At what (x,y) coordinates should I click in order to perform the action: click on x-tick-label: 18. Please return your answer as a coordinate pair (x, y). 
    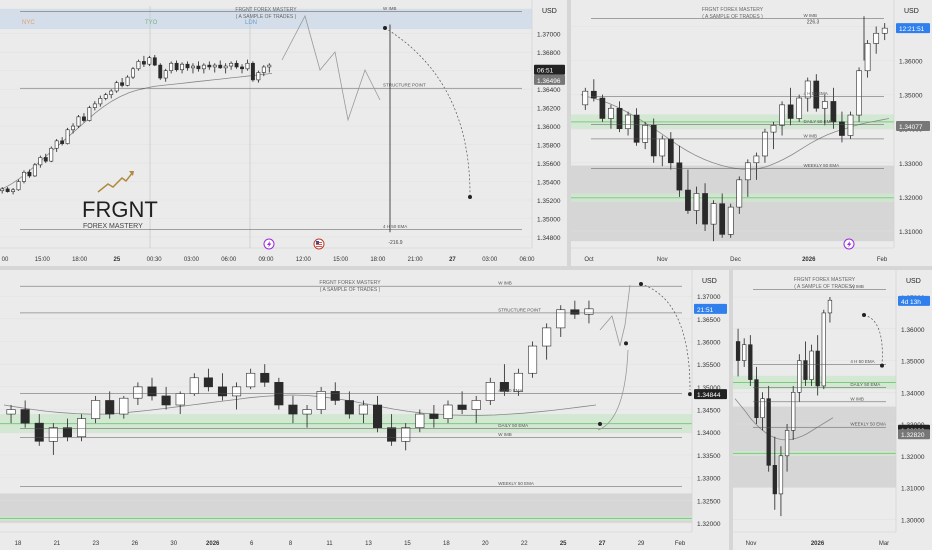
    Looking at the image, I should click on (18, 544).